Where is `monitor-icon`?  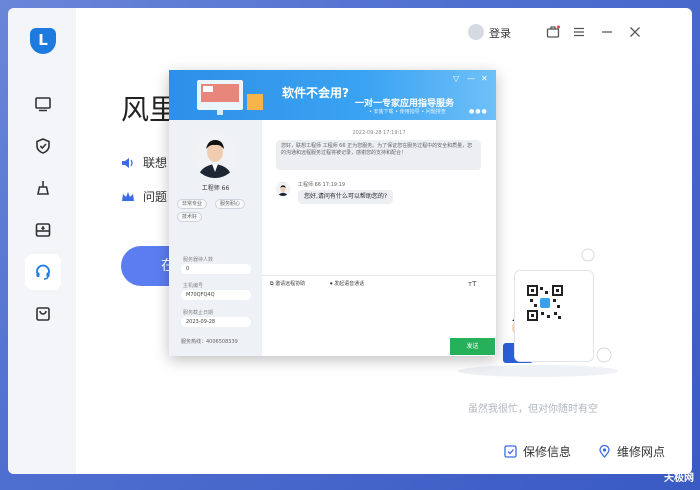
monitor-icon is located at coordinates (43, 104).